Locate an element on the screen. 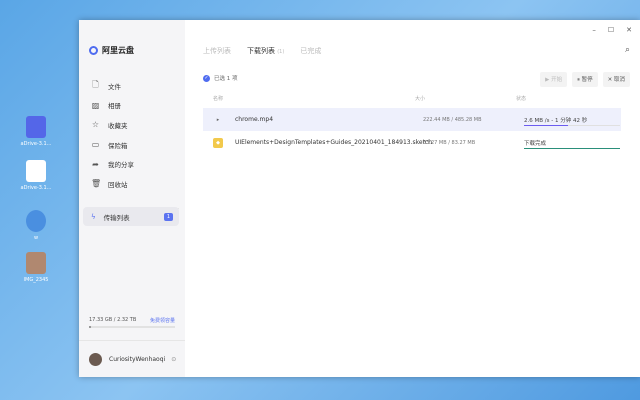 This screenshot has height=400, width=640. photo-icon: ▨ is located at coordinates (95, 105).